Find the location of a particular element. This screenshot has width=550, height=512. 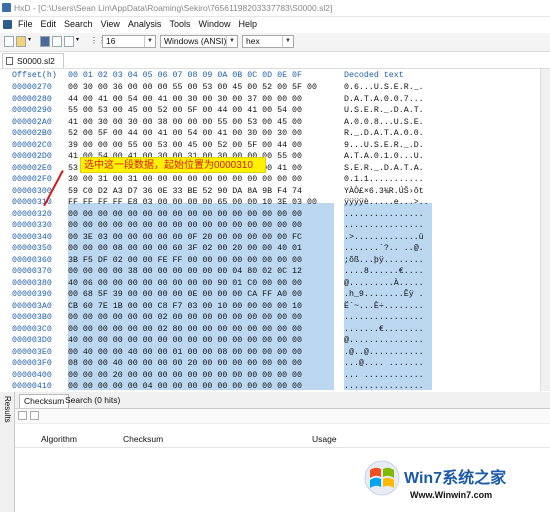

offset-base-value: hex is located at coordinates (253, 41).